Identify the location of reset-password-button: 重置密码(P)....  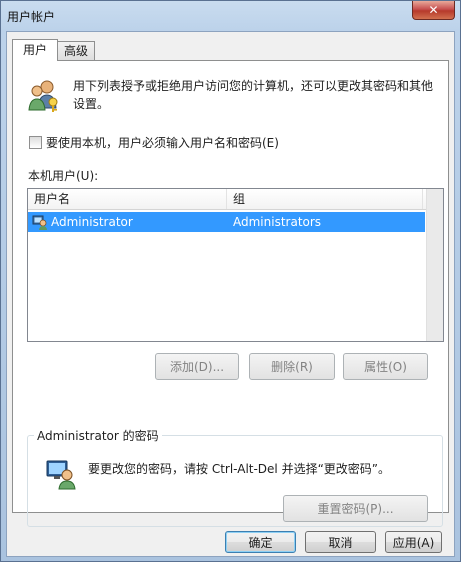
(355, 508).